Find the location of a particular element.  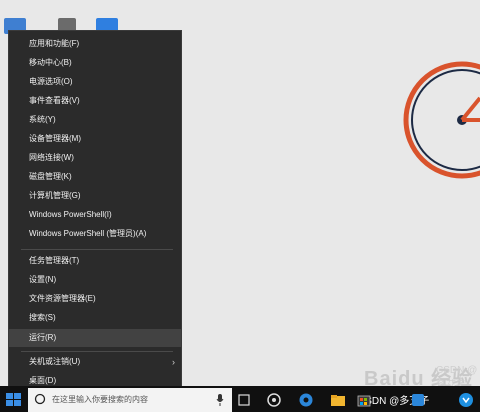

edge-browser-icon is located at coordinates (306, 400).